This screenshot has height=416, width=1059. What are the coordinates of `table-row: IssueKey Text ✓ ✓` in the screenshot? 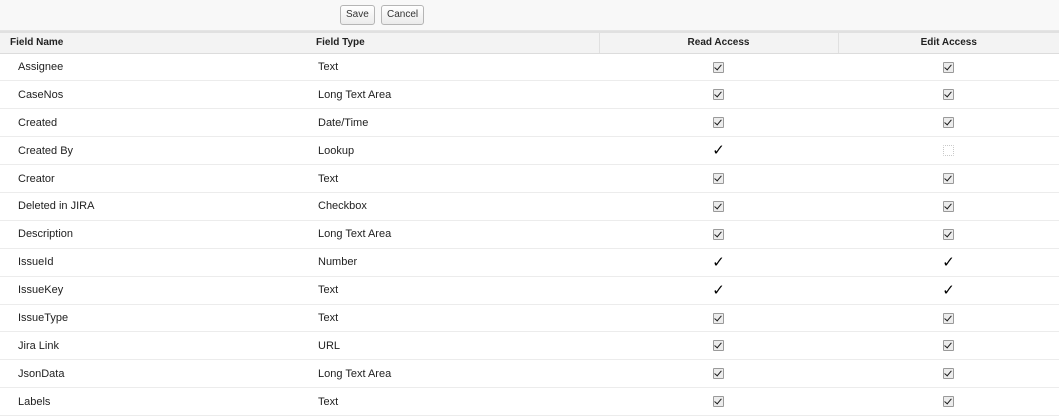 It's located at (529, 290).